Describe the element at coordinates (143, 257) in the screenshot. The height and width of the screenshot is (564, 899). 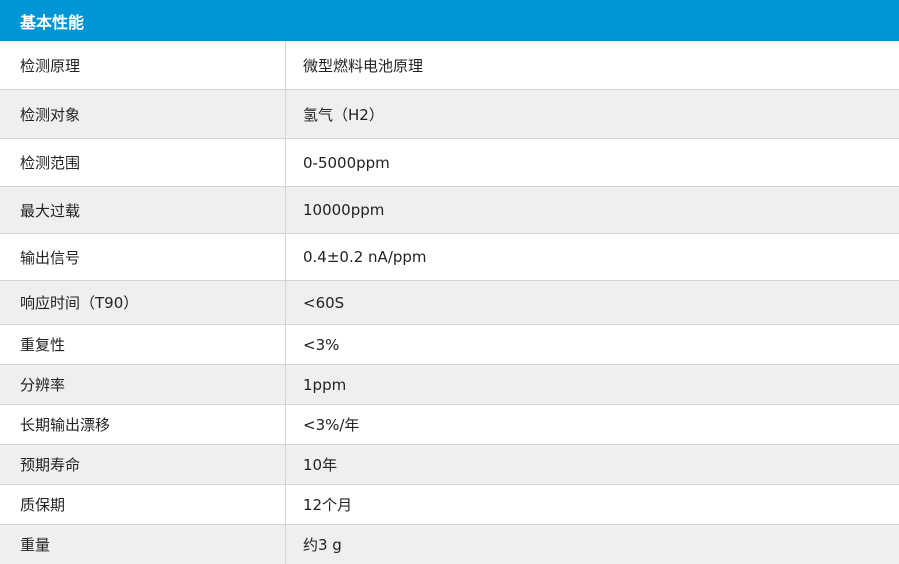
I see `row-label: 输出信号` at that location.